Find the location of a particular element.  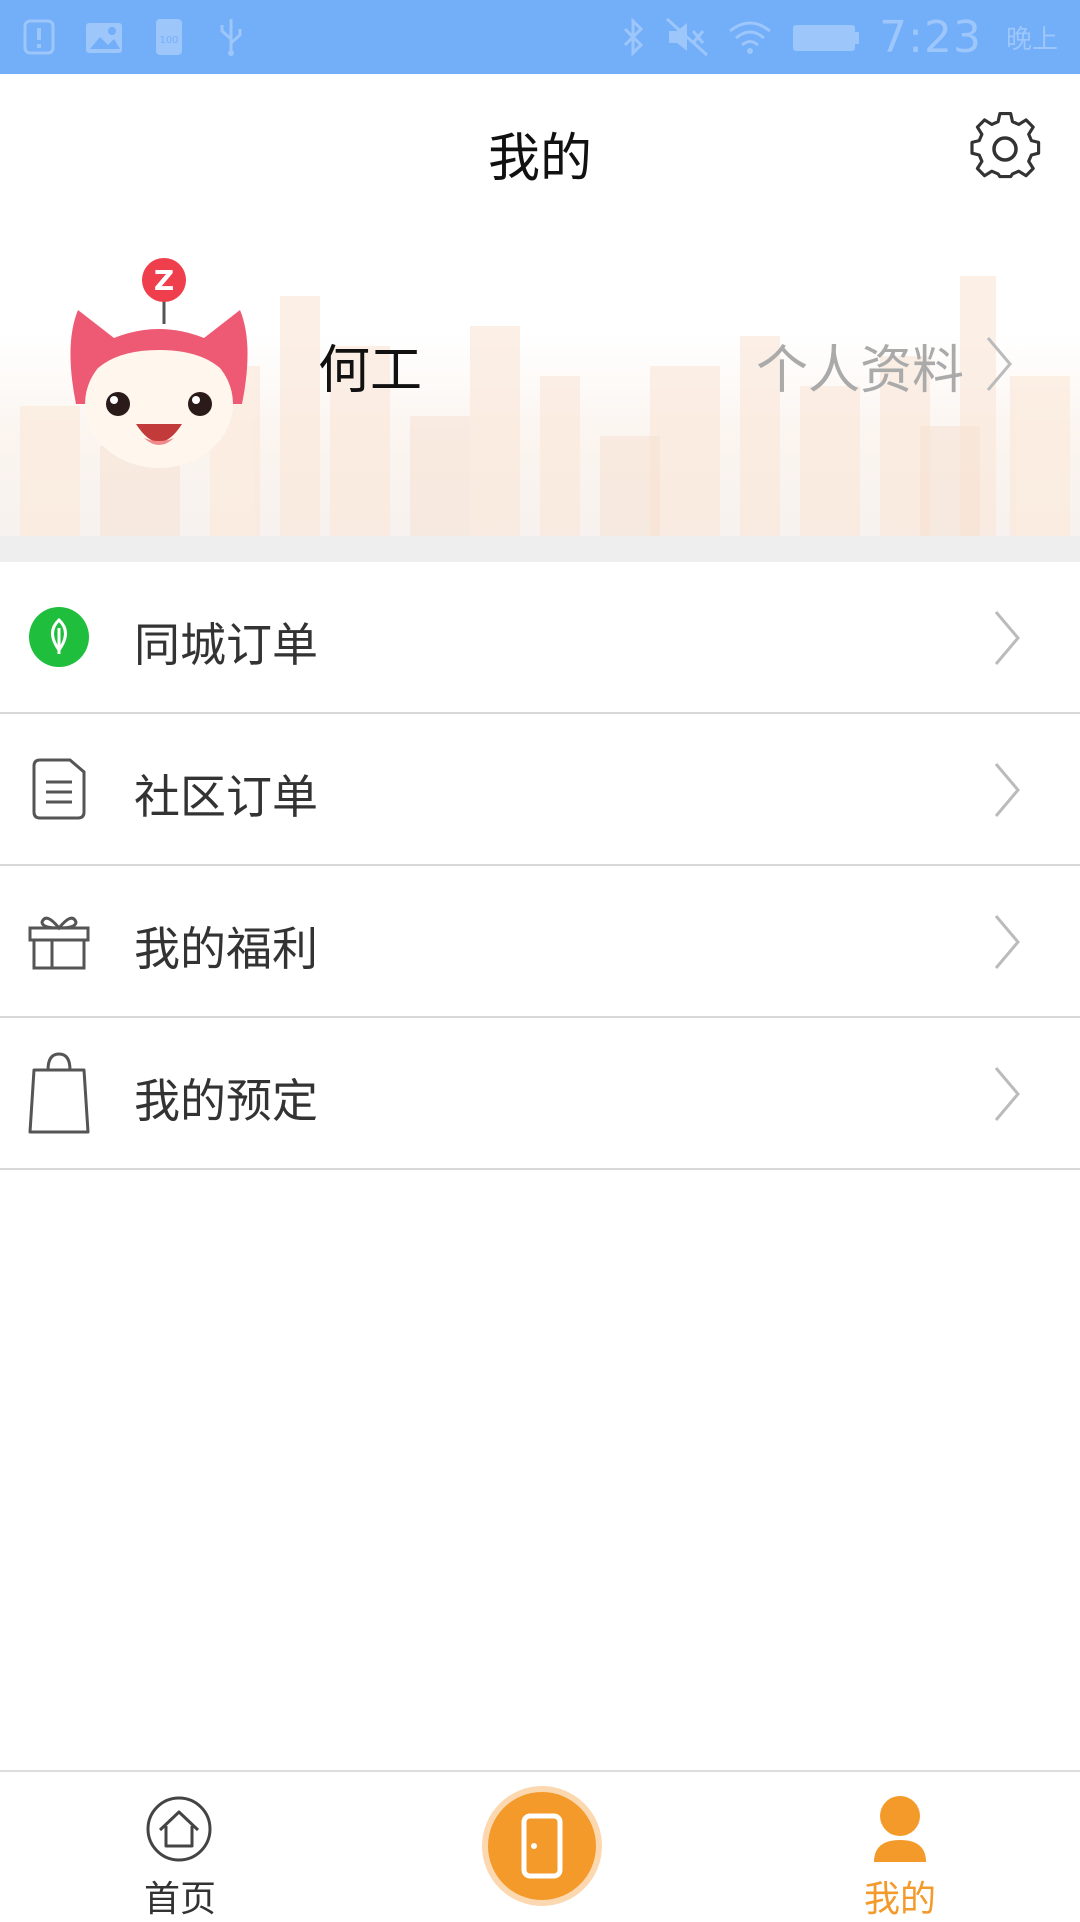

profile-details-link: 个人资料 is located at coordinates (883, 365).